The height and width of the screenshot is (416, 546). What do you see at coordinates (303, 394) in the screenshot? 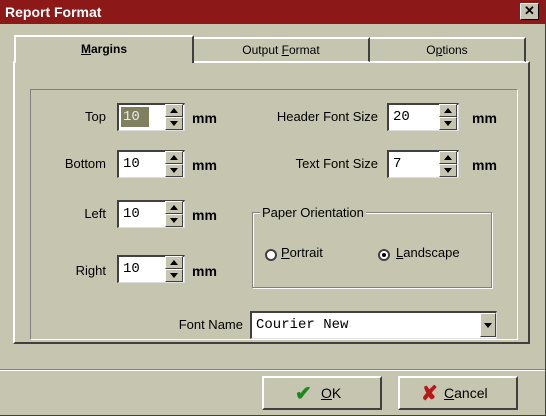
I see `check-icon: ✔` at bounding box center [303, 394].